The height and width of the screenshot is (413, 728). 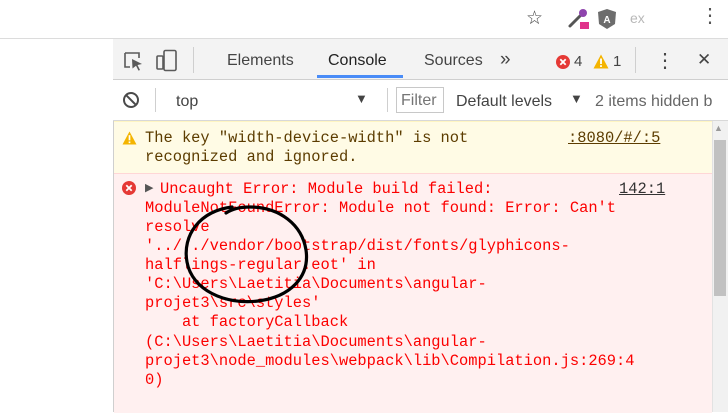 I want to click on scrollbar-thumb, so click(x=720, y=218).